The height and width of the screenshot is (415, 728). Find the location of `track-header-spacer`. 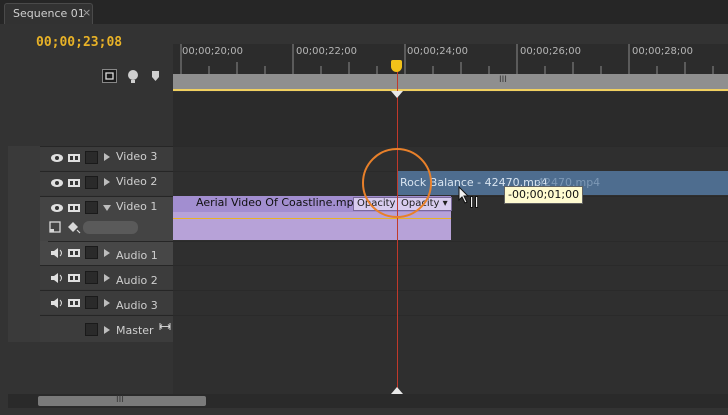

track-header-spacer is located at coordinates (90, 119).